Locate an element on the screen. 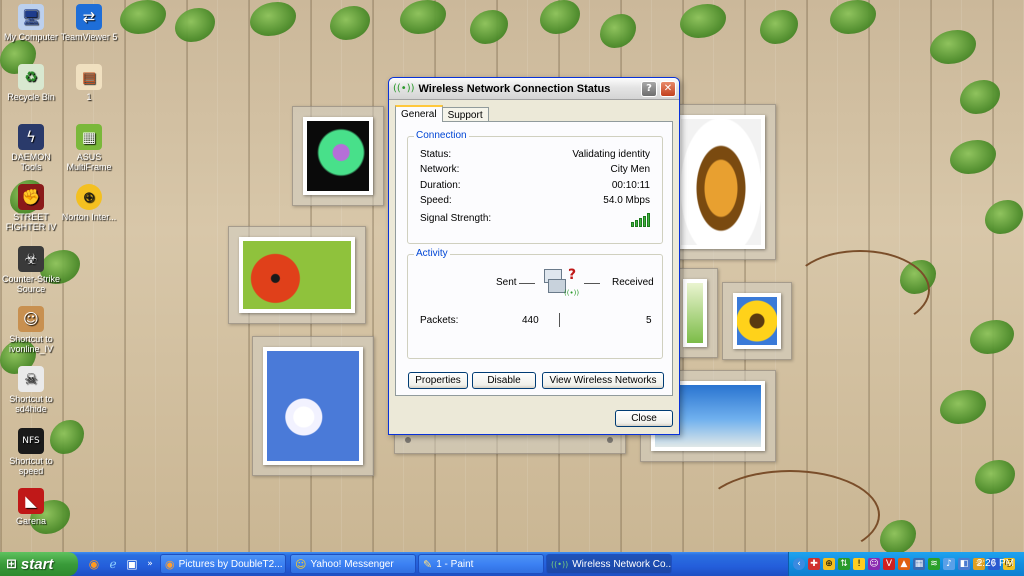 This screenshot has width=1024, height=576. asus-icon: ▦ is located at coordinates (89, 137).